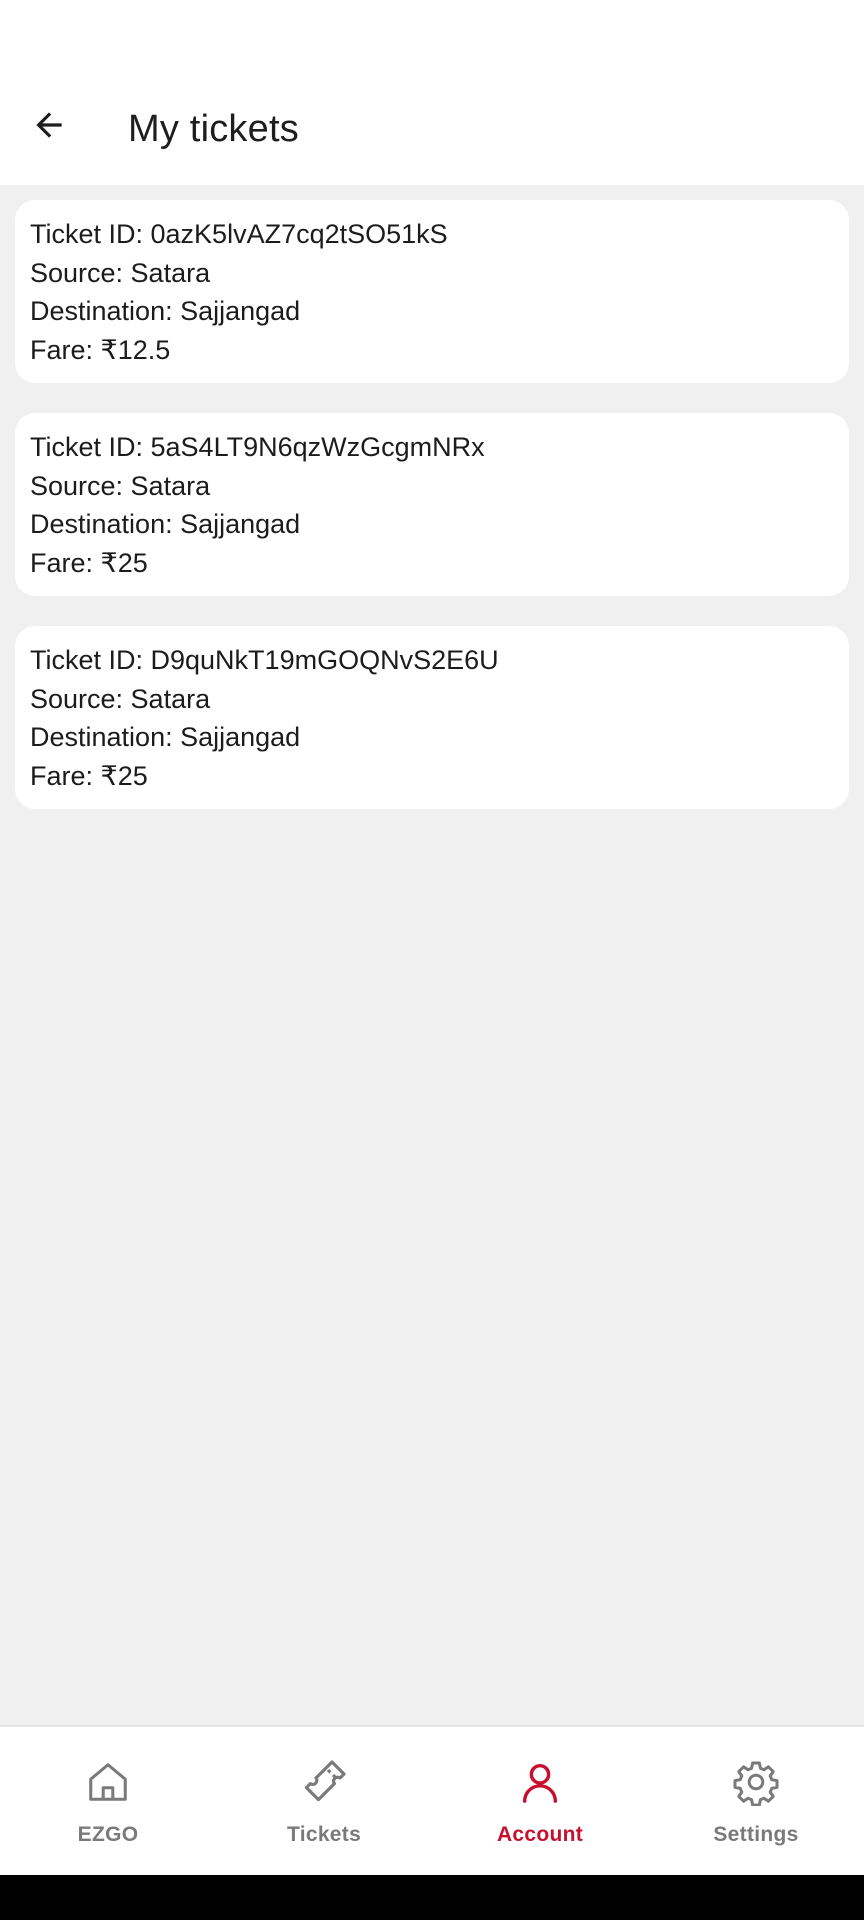 This screenshot has height=1920, width=864. I want to click on ticket-icon, so click(324, 1782).